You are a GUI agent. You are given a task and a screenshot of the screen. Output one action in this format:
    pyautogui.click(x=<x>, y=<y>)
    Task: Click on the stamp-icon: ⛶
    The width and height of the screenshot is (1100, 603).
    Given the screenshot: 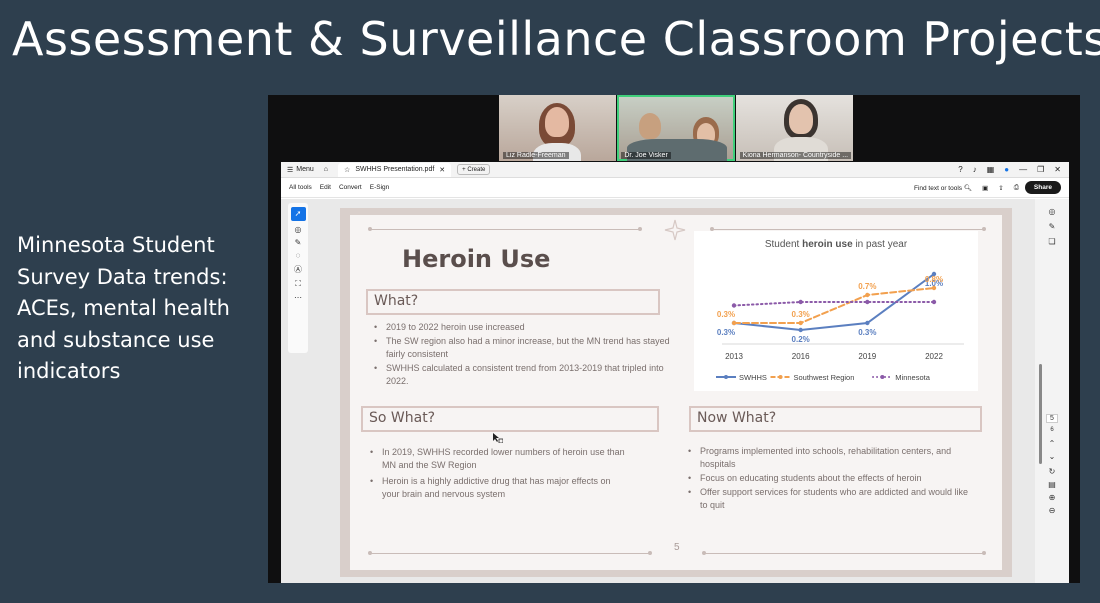 What is the action you would take?
    pyautogui.click(x=298, y=284)
    